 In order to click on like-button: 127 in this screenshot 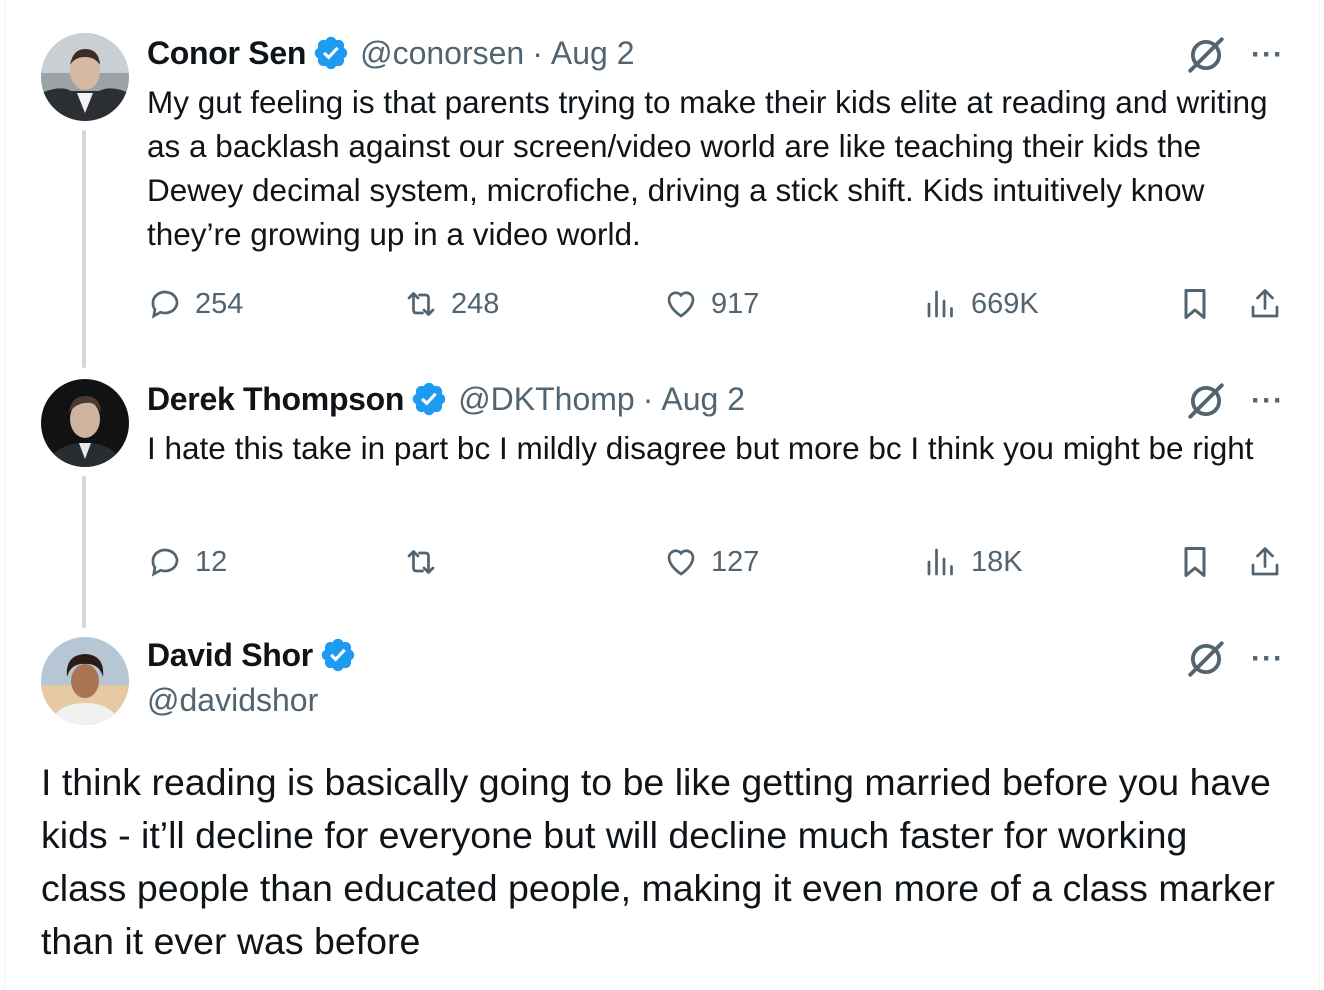, I will do `click(711, 562)`.